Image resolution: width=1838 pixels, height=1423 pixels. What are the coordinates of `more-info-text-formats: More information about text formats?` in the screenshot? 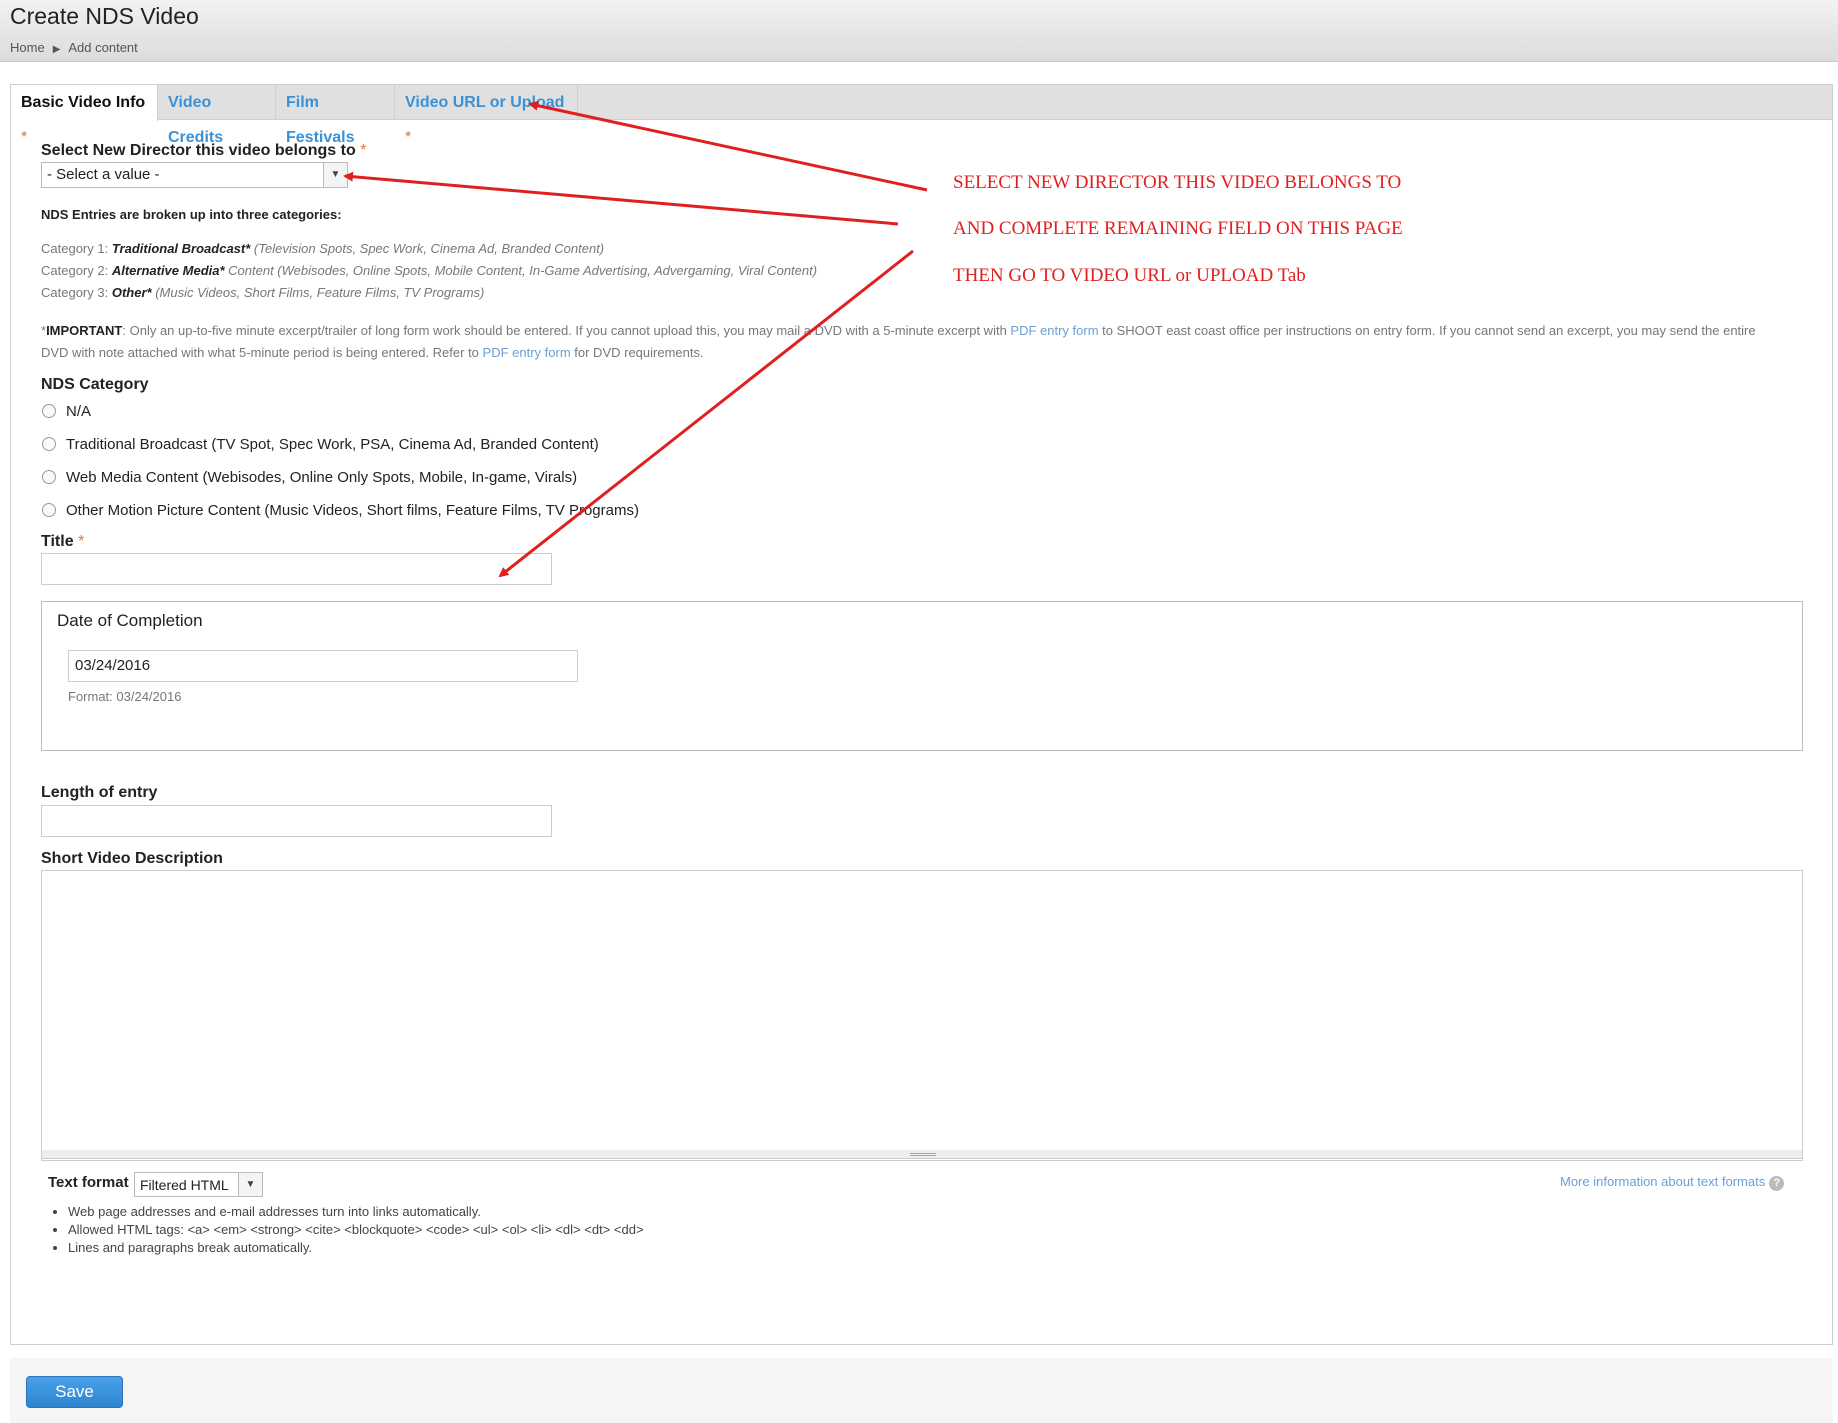 It's located at (1672, 1182).